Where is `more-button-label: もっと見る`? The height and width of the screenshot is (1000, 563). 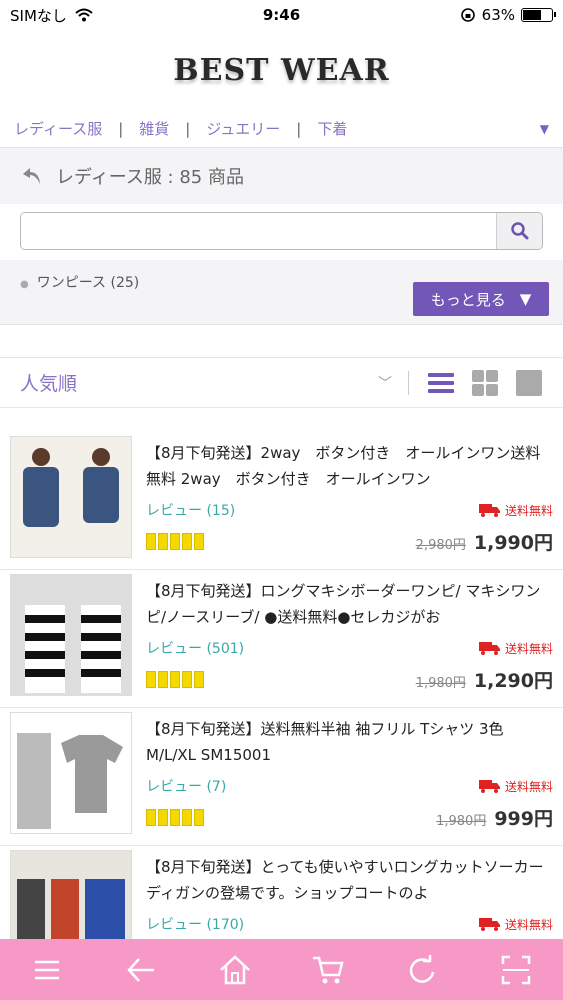
more-button-label: もっと見る is located at coordinates (468, 299).